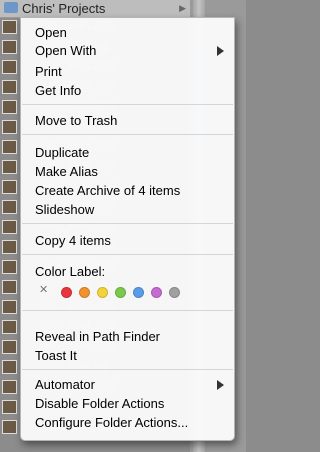 The width and height of the screenshot is (320, 452). I want to click on menu-item-label: Print, so click(48, 71).